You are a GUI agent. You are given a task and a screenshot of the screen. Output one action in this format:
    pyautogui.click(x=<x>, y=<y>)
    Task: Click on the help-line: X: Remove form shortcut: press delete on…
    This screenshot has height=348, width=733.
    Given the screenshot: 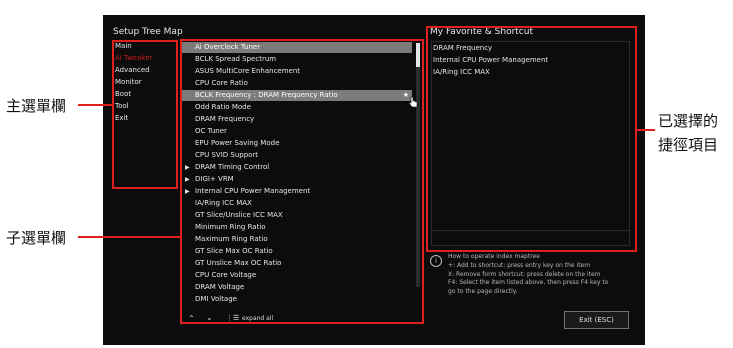 What is the action you would take?
    pyautogui.click(x=524, y=274)
    